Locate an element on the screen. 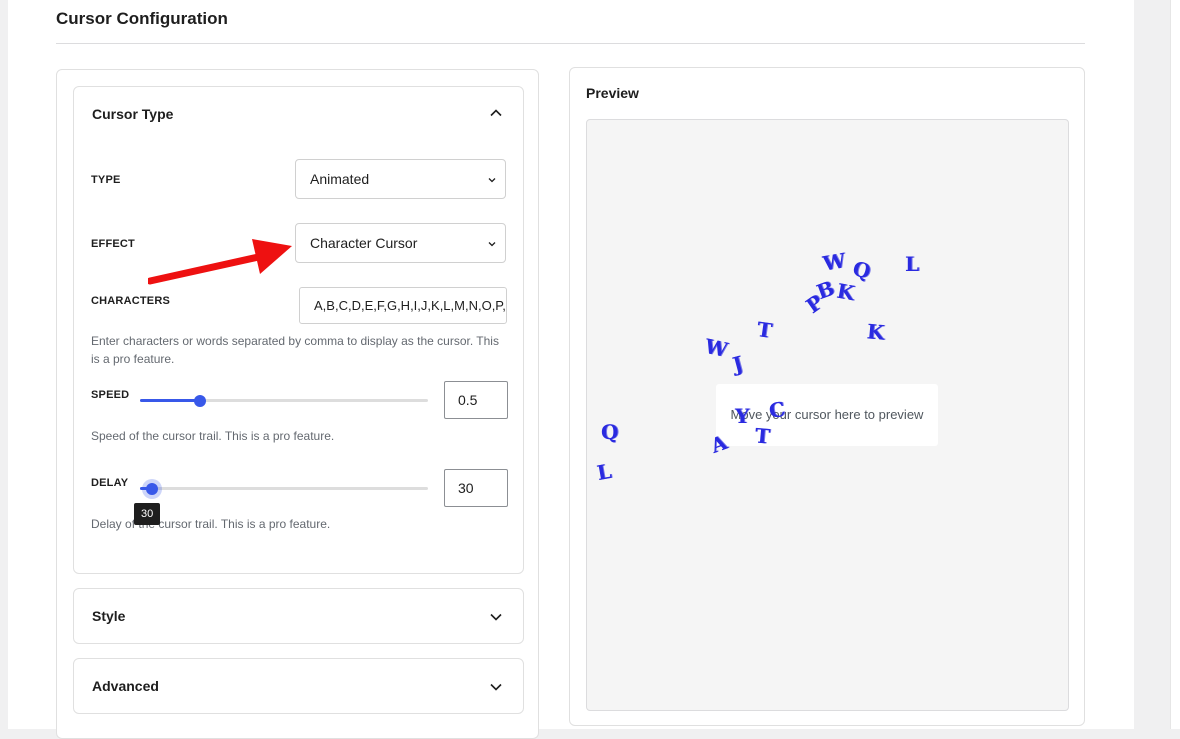 The image size is (1180, 739). delay-slider is located at coordinates (284, 488).